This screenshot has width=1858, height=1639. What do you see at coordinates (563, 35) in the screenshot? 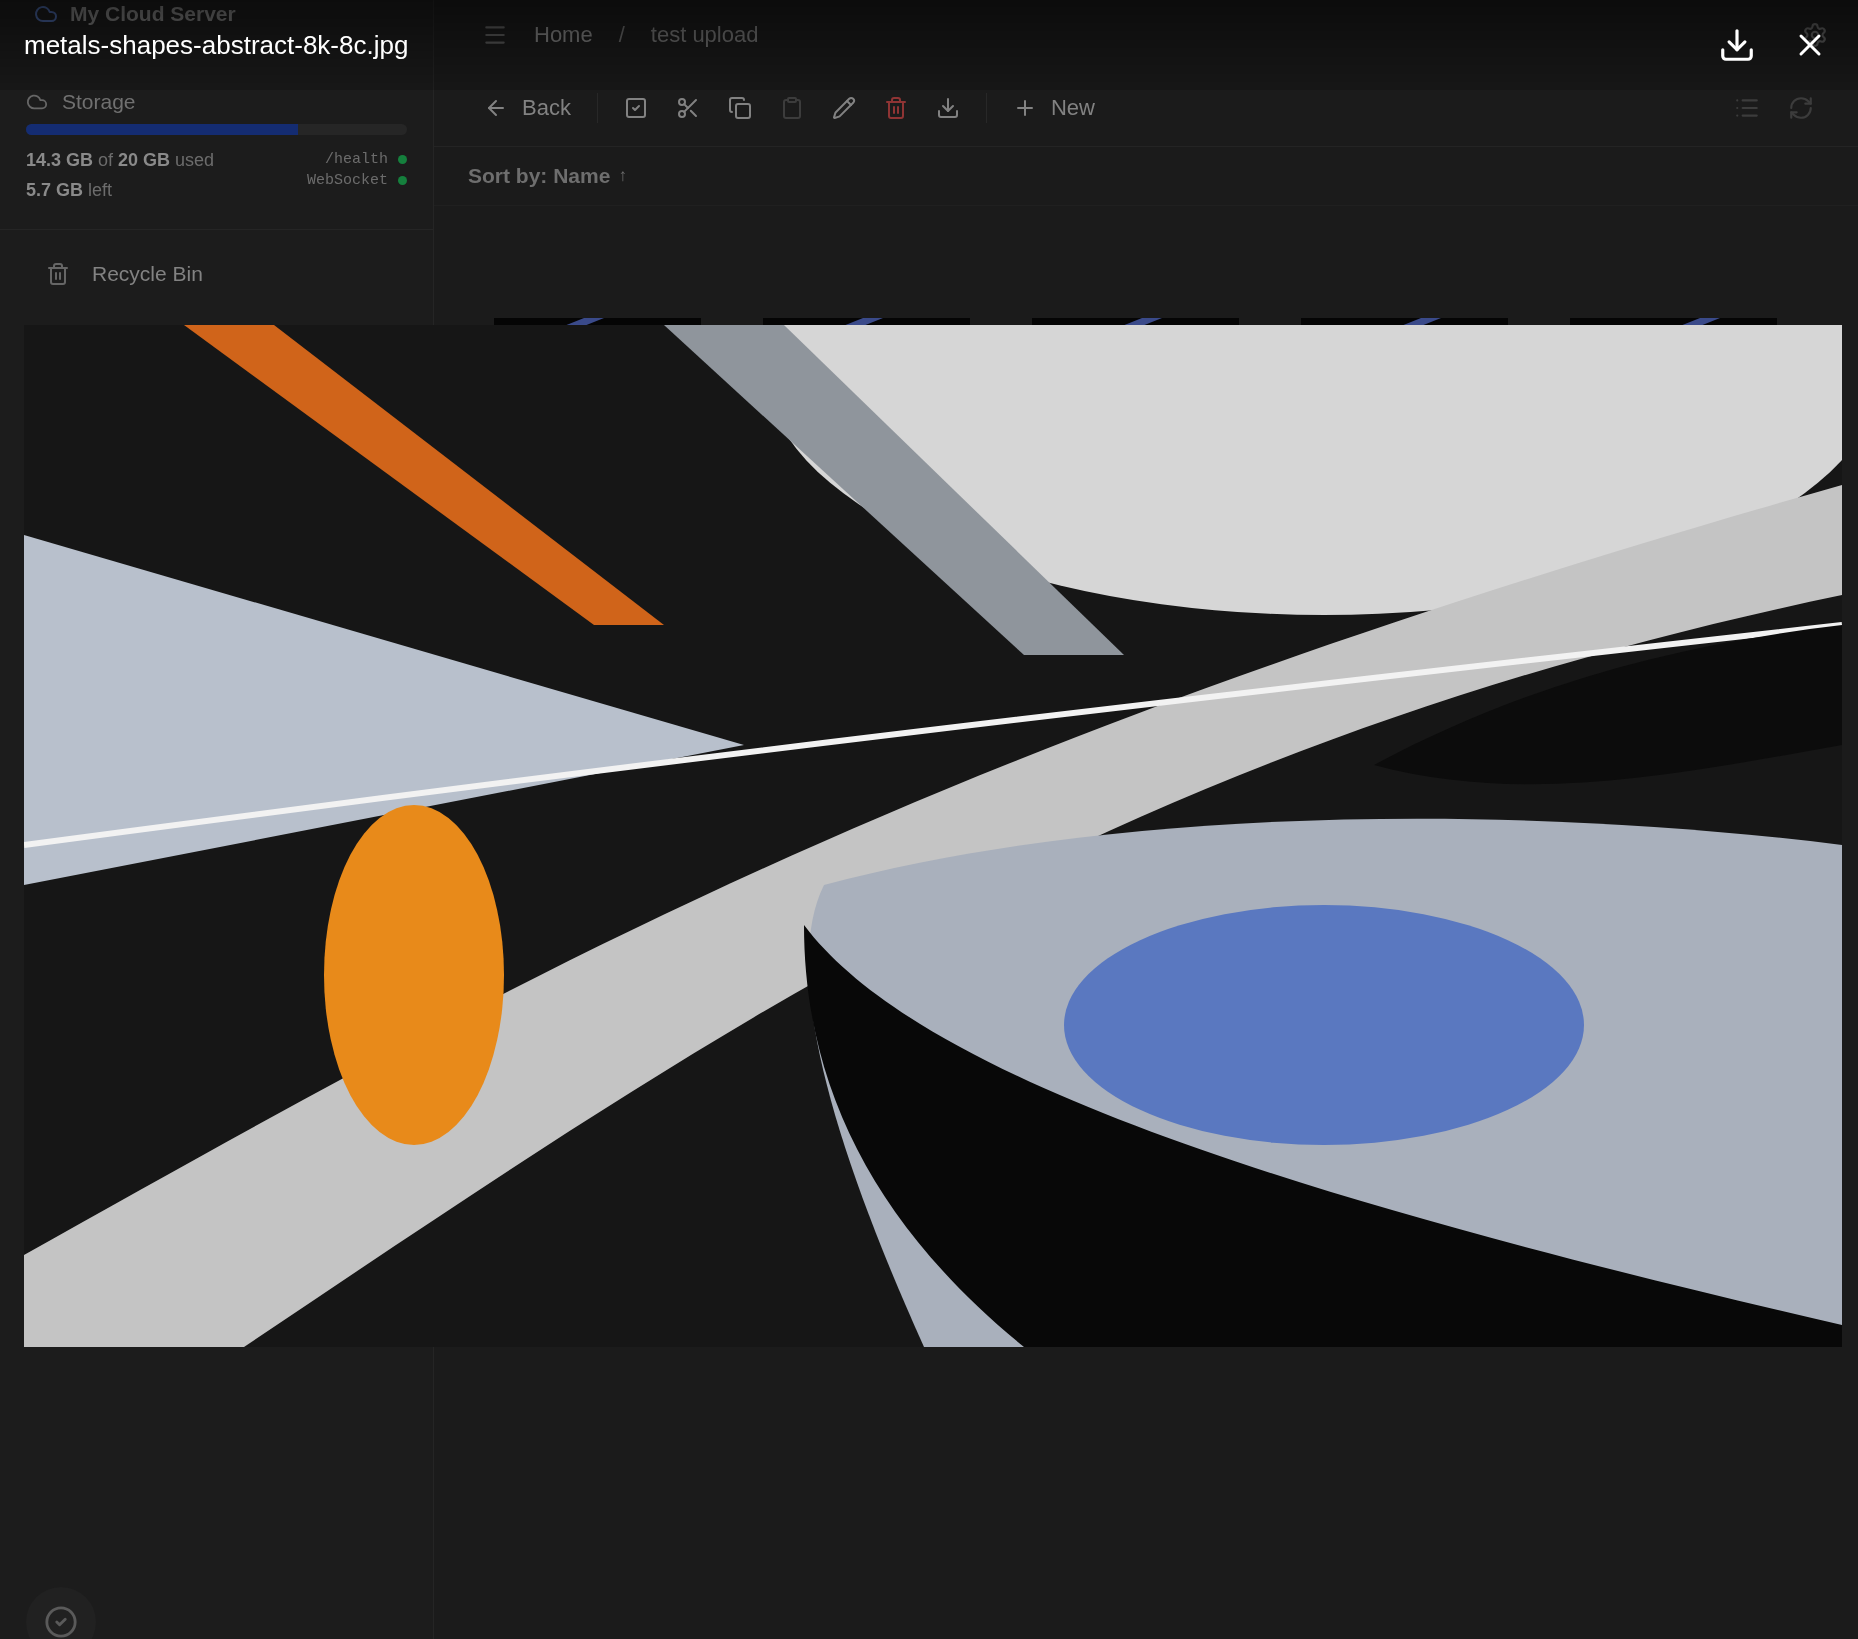
I see `breadcrumb-item: Home` at bounding box center [563, 35].